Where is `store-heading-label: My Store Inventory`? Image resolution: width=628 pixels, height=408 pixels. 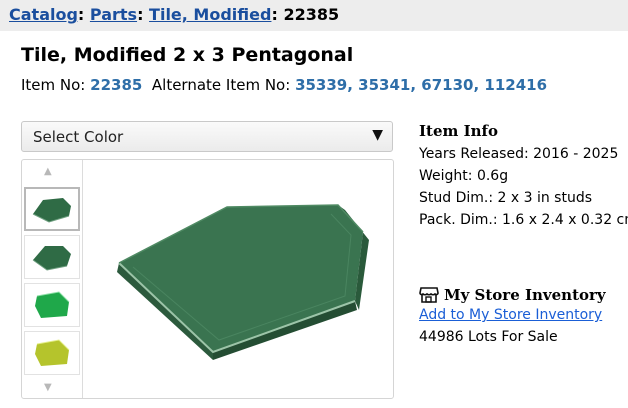
store-heading-label: My Store Inventory is located at coordinates (525, 295).